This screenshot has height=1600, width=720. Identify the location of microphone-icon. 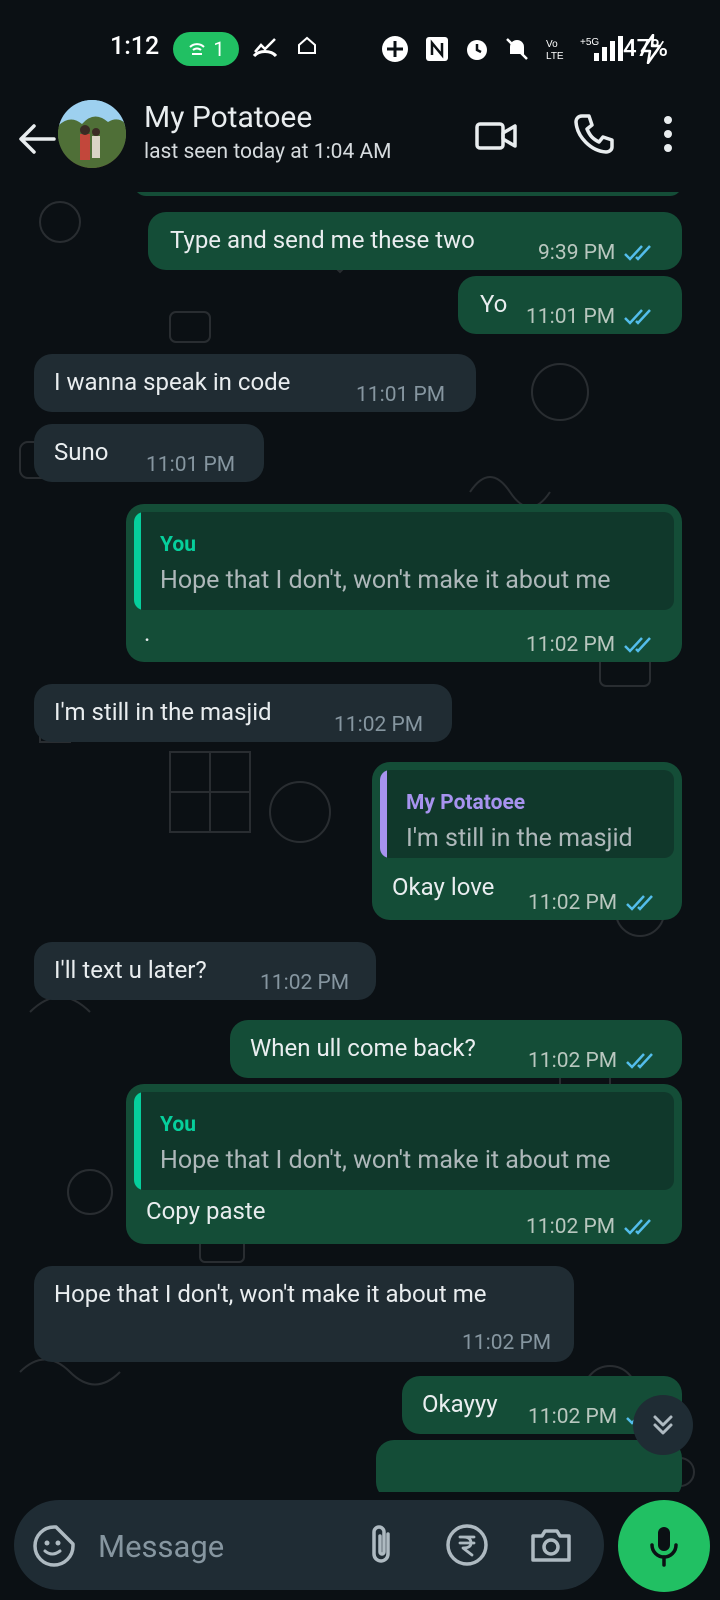
(664, 1547).